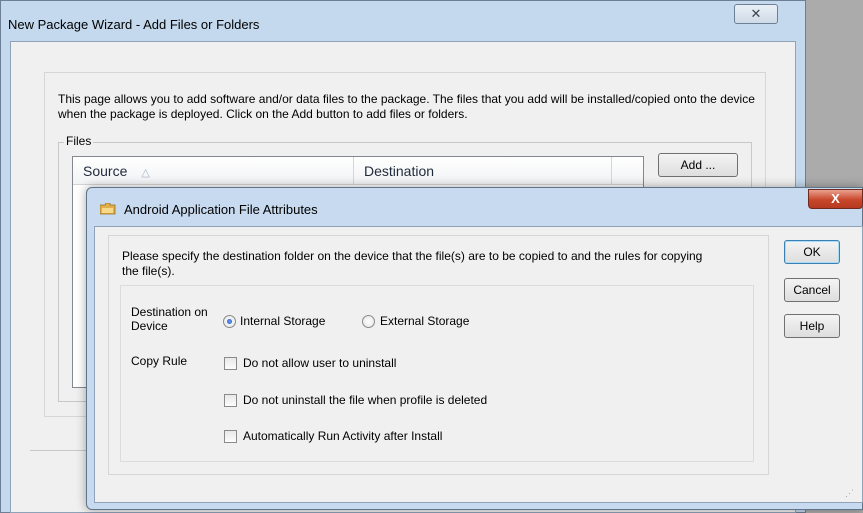  Describe the element at coordinates (399, 171) in the screenshot. I see `column-destination-label: Destination` at that location.